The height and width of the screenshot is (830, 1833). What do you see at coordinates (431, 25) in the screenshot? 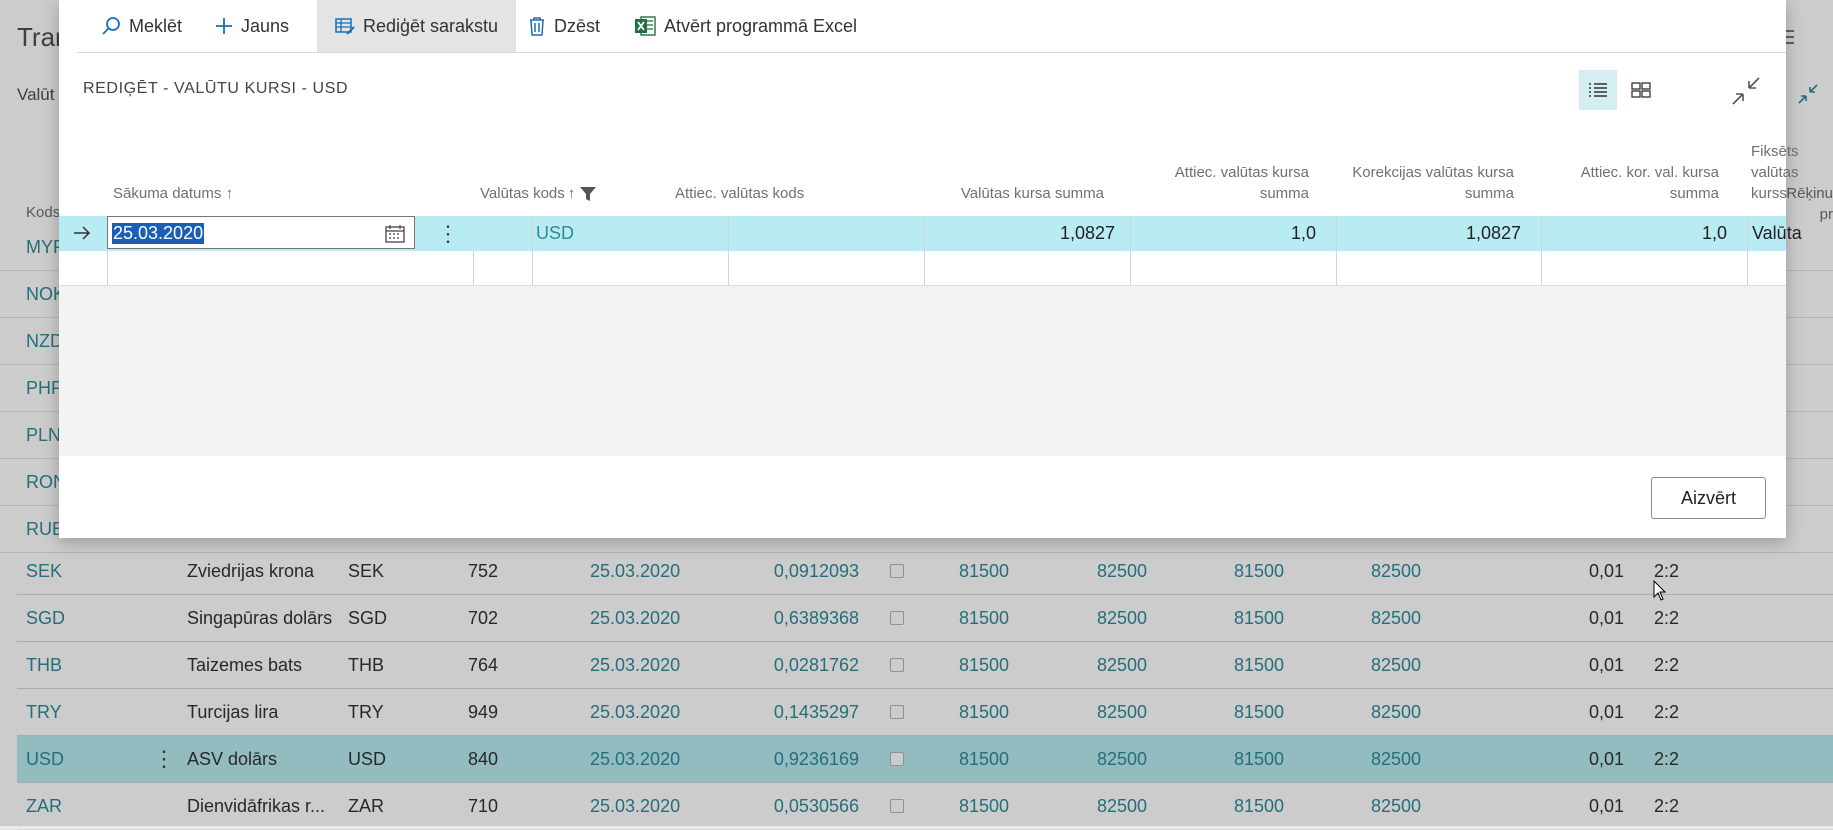
I see `edit-list-label: Rediģēt sarakstu` at bounding box center [431, 25].